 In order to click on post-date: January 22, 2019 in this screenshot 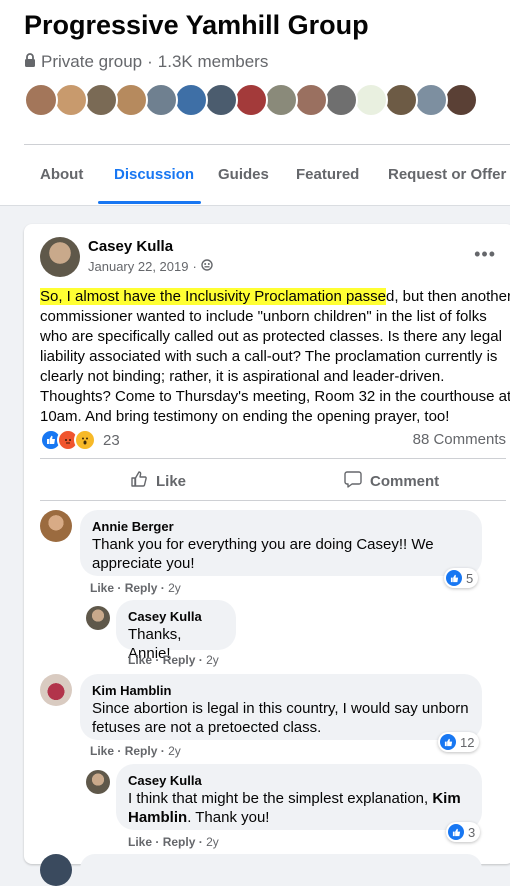, I will do `click(138, 266)`.